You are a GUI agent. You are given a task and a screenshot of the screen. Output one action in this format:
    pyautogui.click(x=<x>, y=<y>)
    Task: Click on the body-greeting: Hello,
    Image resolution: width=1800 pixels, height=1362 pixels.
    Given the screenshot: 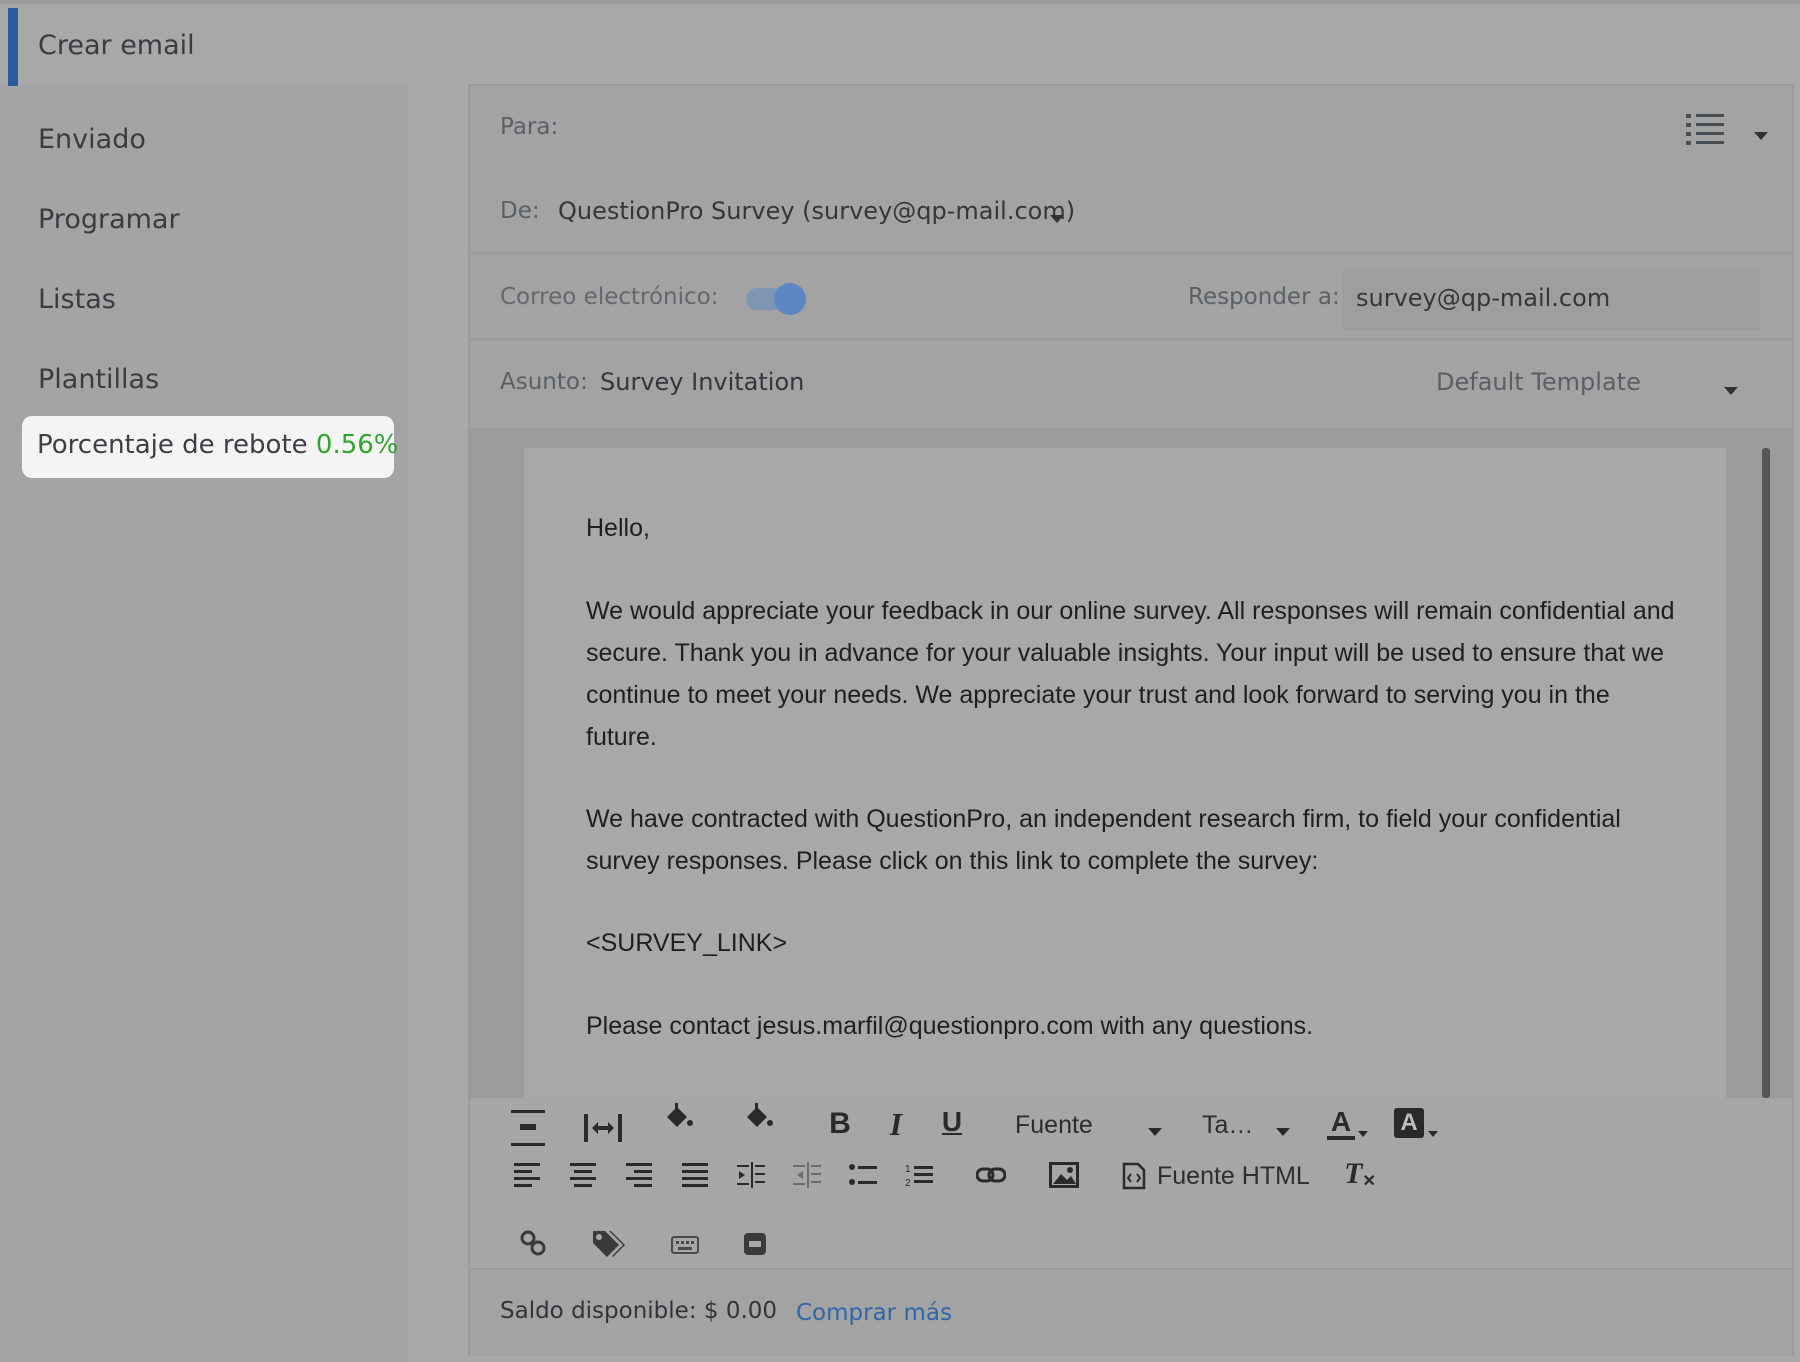 What is the action you would take?
    pyautogui.click(x=618, y=528)
    